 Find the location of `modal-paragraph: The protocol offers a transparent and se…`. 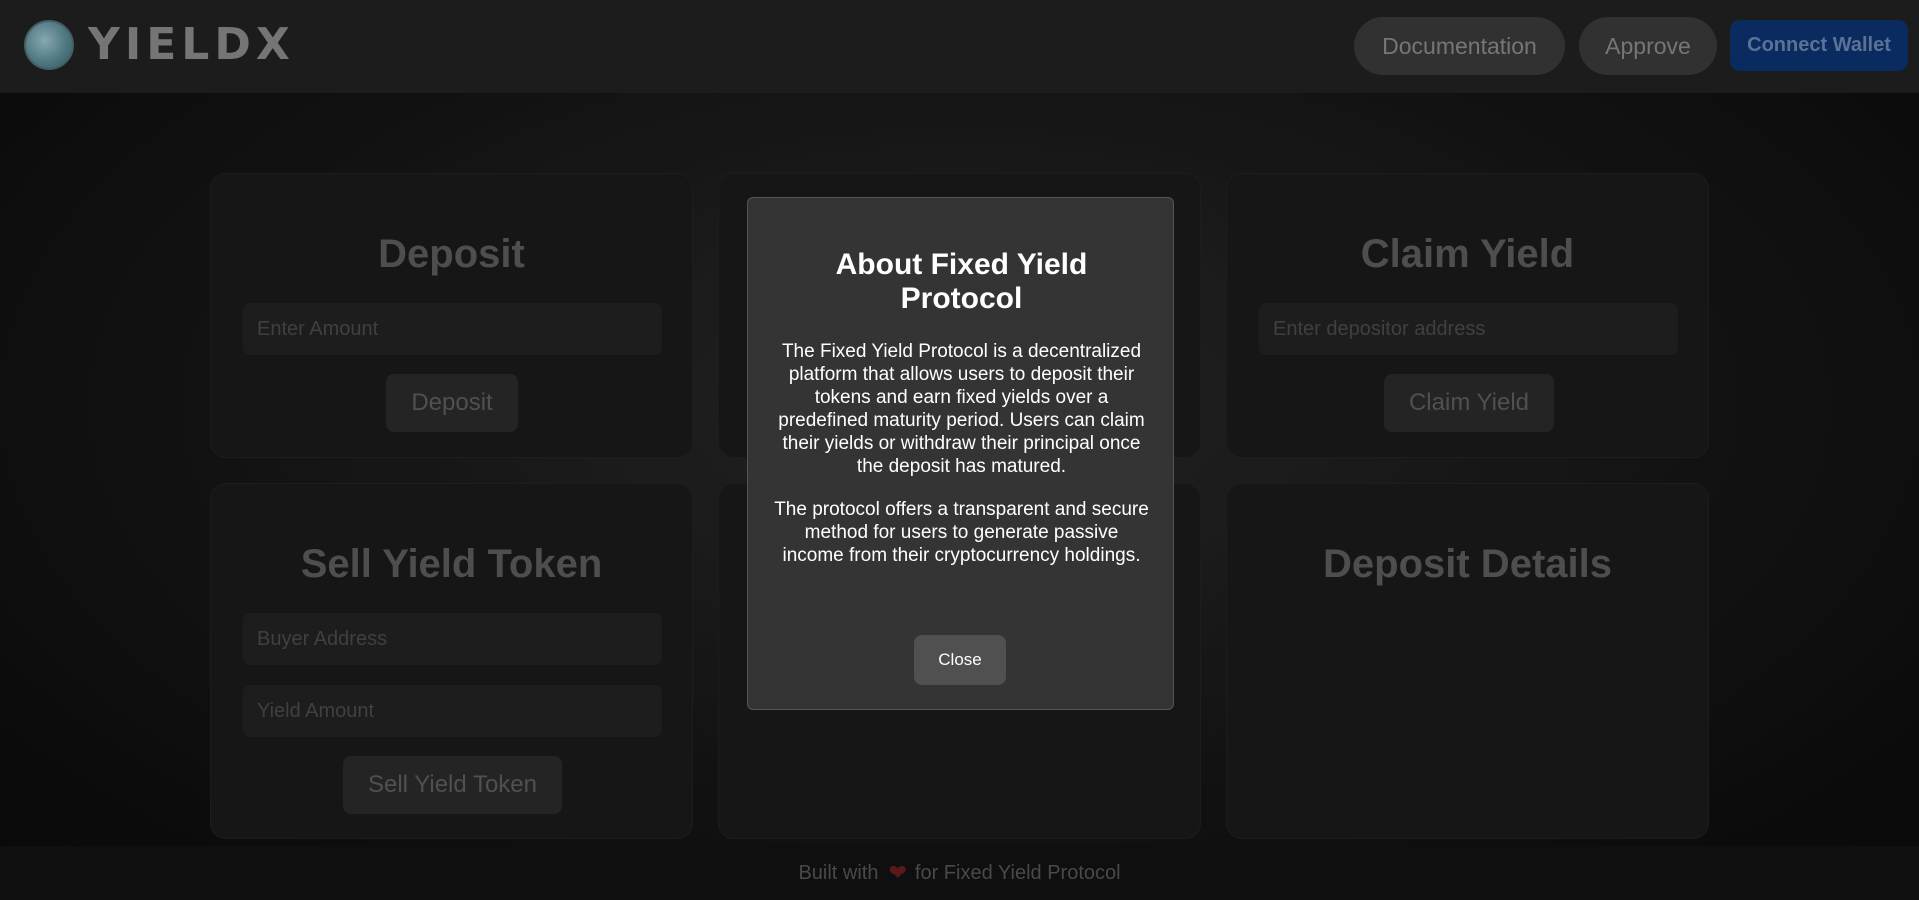

modal-paragraph: The protocol offers a transparent and se… is located at coordinates (961, 532).